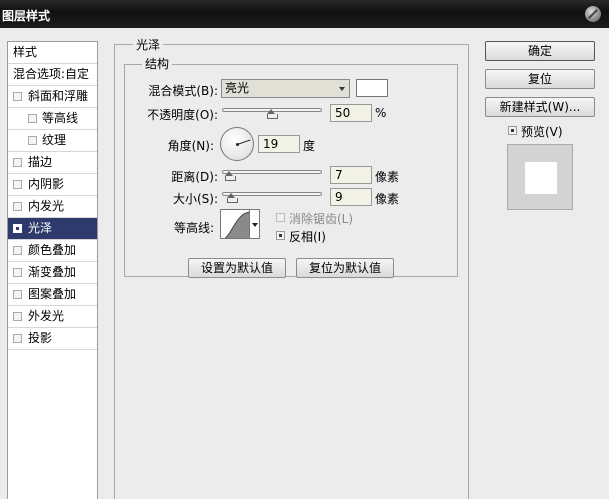 Image resolution: width=609 pixels, height=499 pixels. I want to click on style-list-item-styles: 样式, so click(52, 53).